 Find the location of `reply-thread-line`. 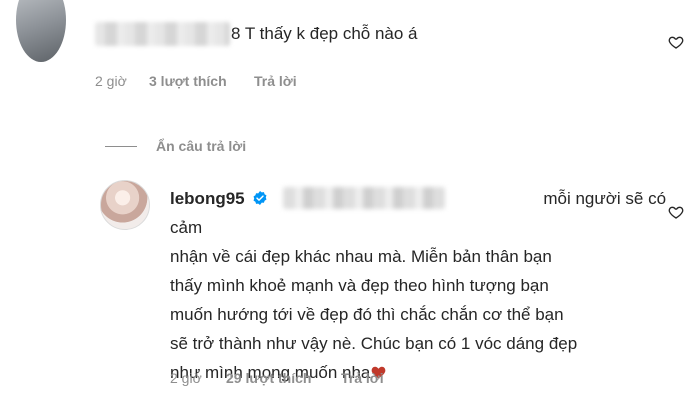

reply-thread-line is located at coordinates (121, 146).